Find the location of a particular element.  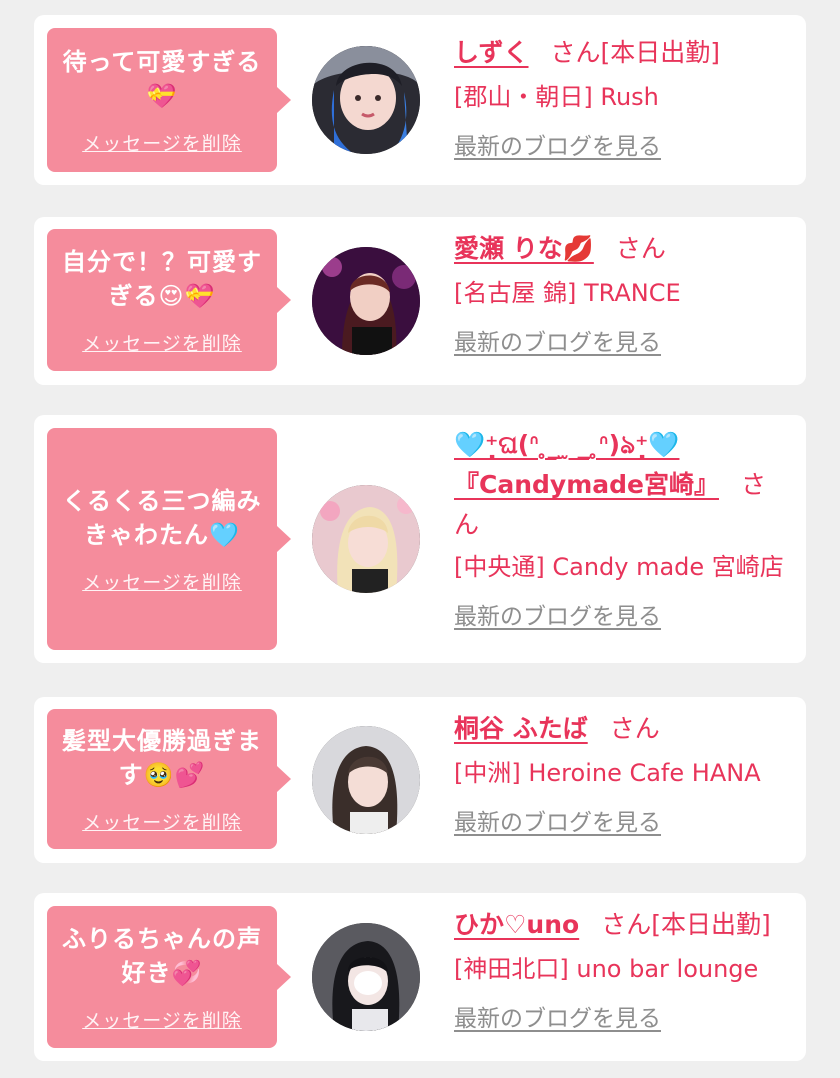

message-text: 髪型大優勝過ぎます🥹💕 is located at coordinates (162, 757).